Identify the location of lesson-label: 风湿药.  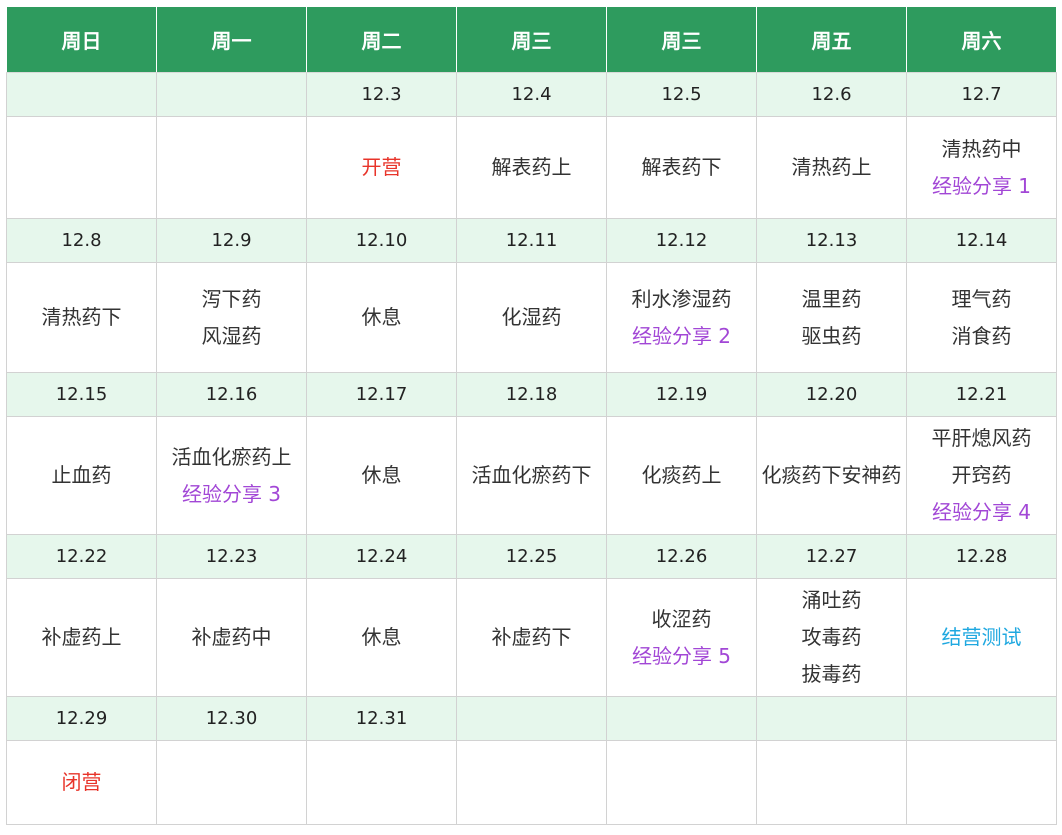
(231, 335).